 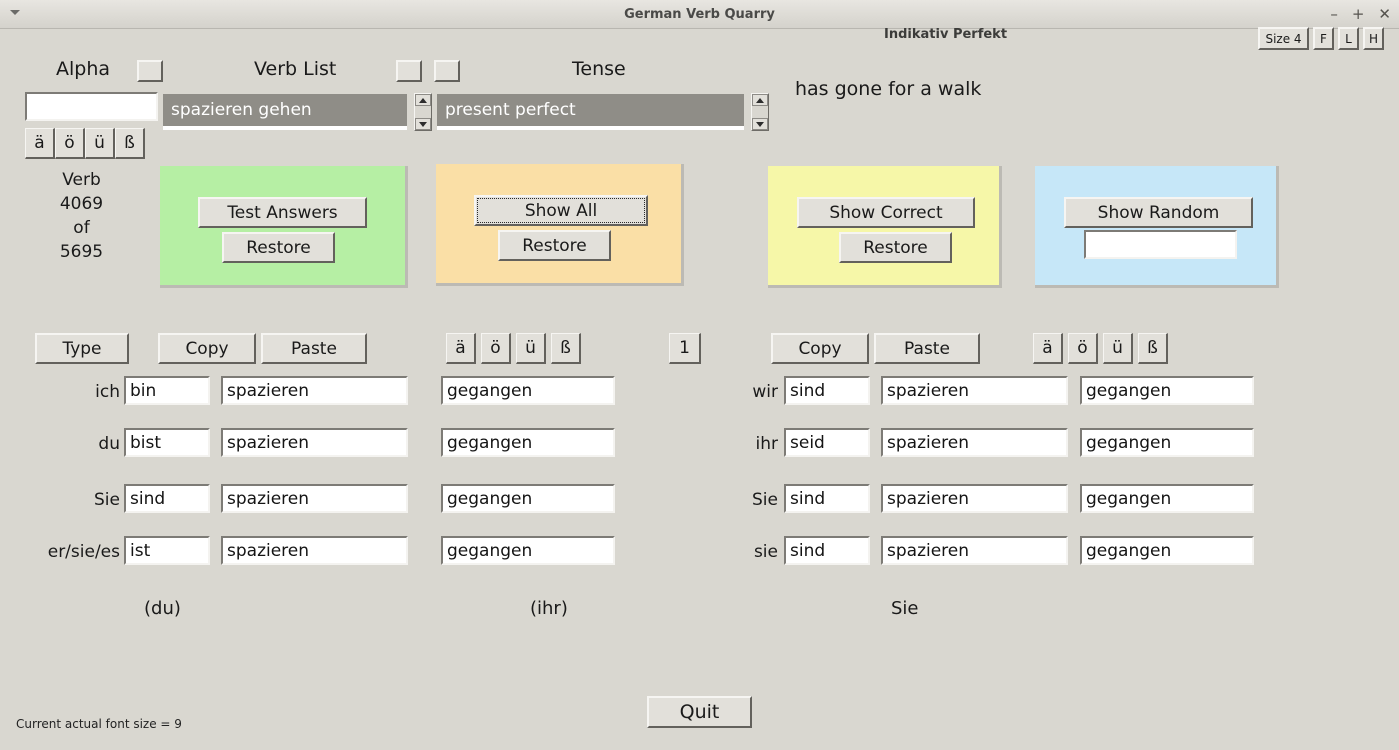 I want to click on translation-label: has gone for a walk, so click(x=888, y=89).